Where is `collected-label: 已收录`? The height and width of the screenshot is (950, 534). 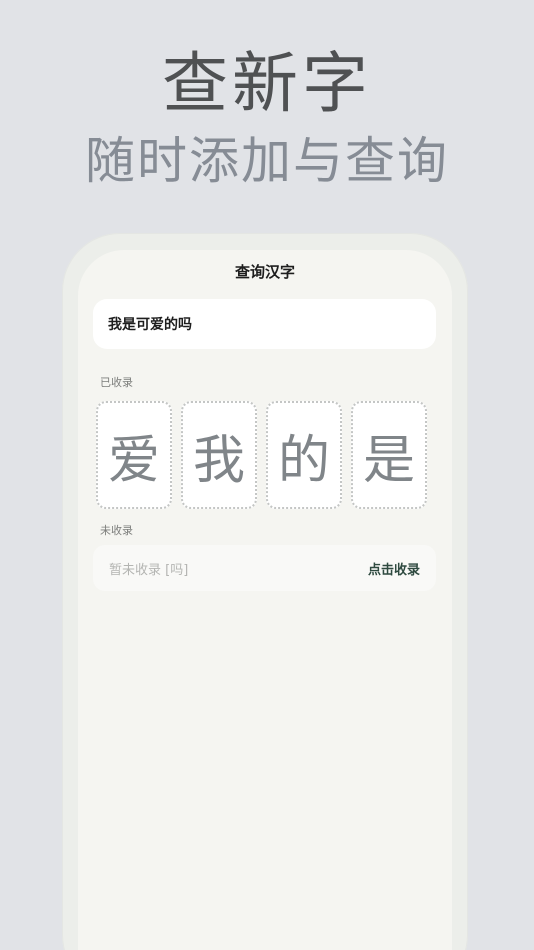 collected-label: 已收录 is located at coordinates (116, 382).